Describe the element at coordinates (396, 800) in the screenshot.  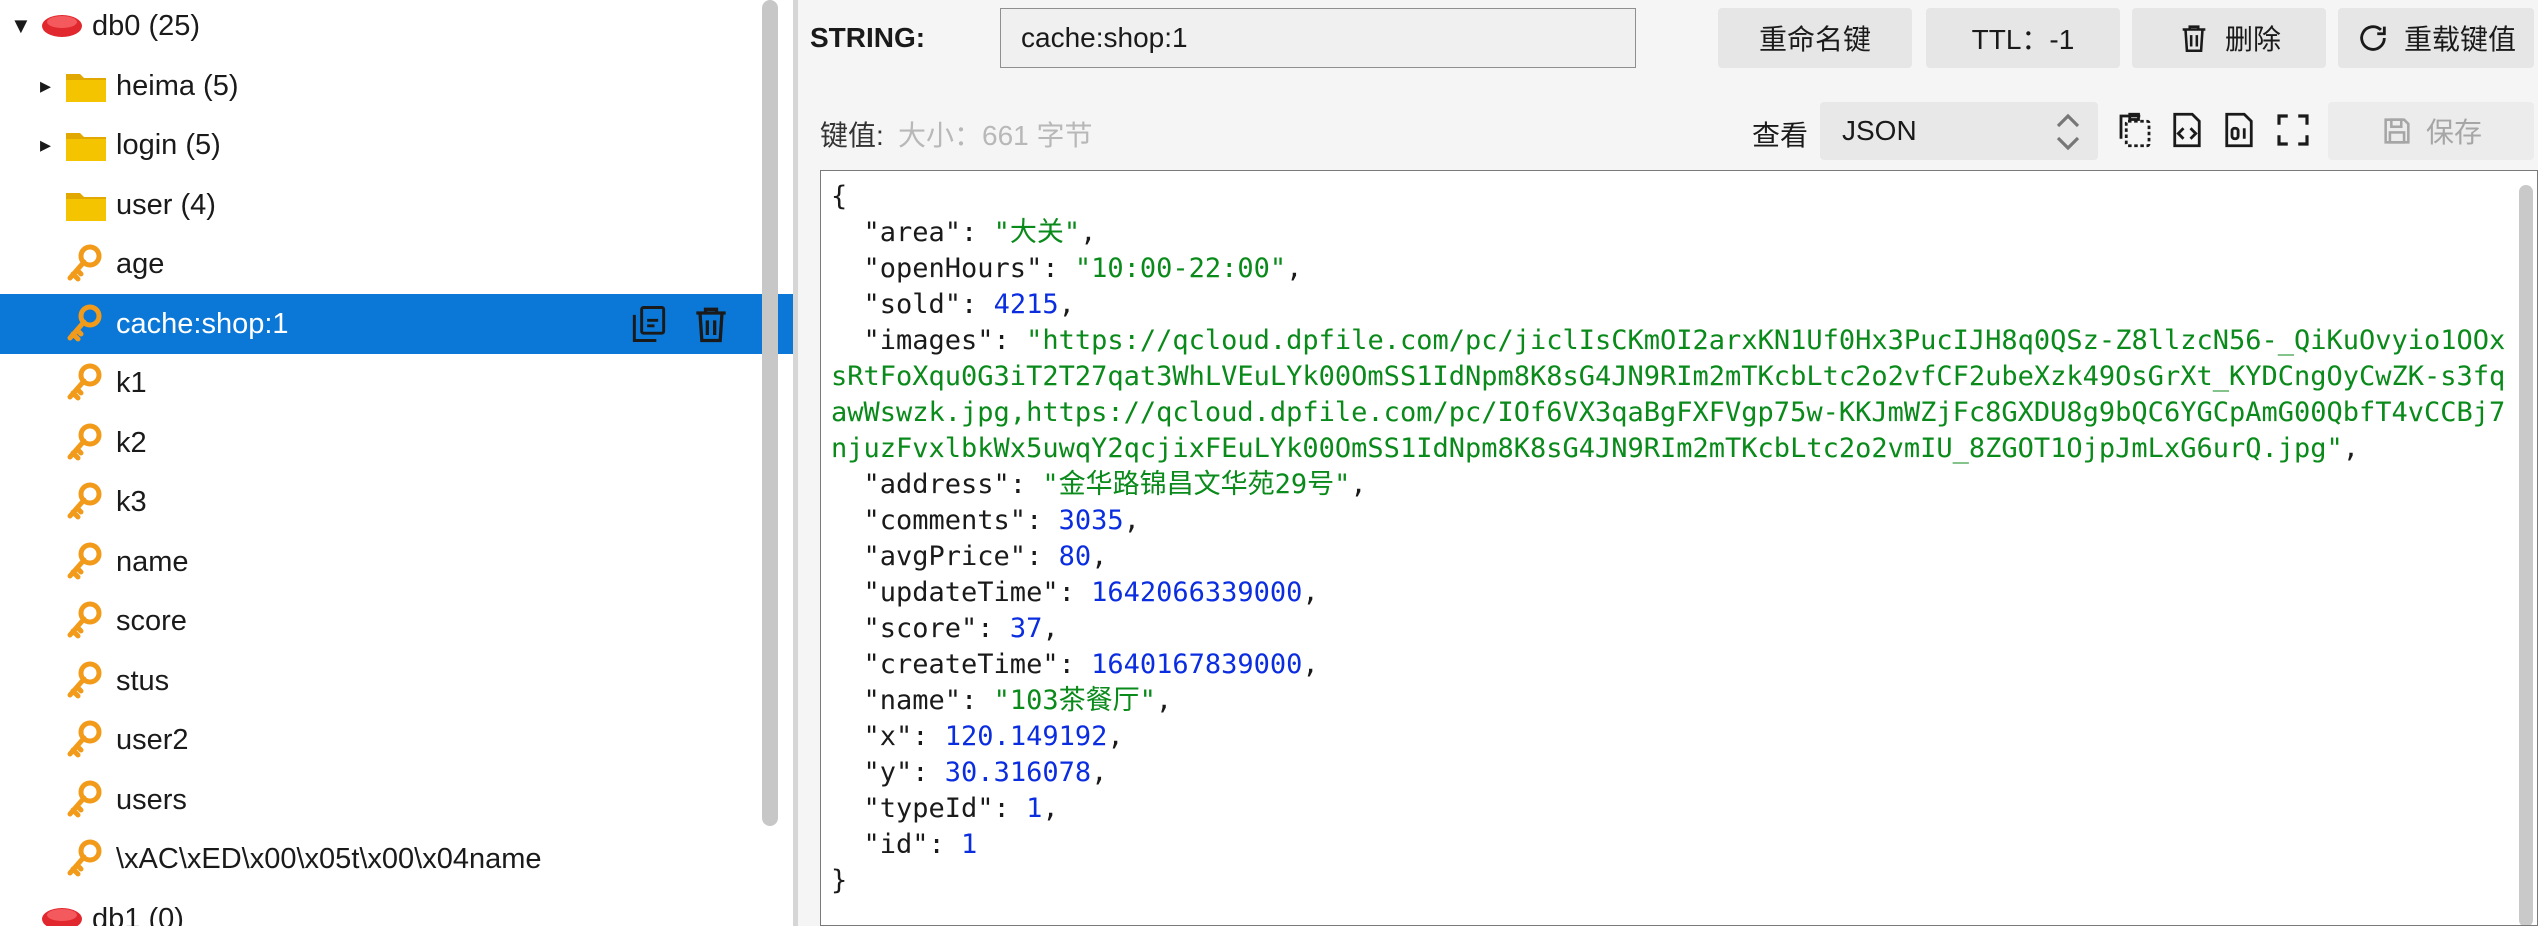
I see `tree-key-row: users` at that location.